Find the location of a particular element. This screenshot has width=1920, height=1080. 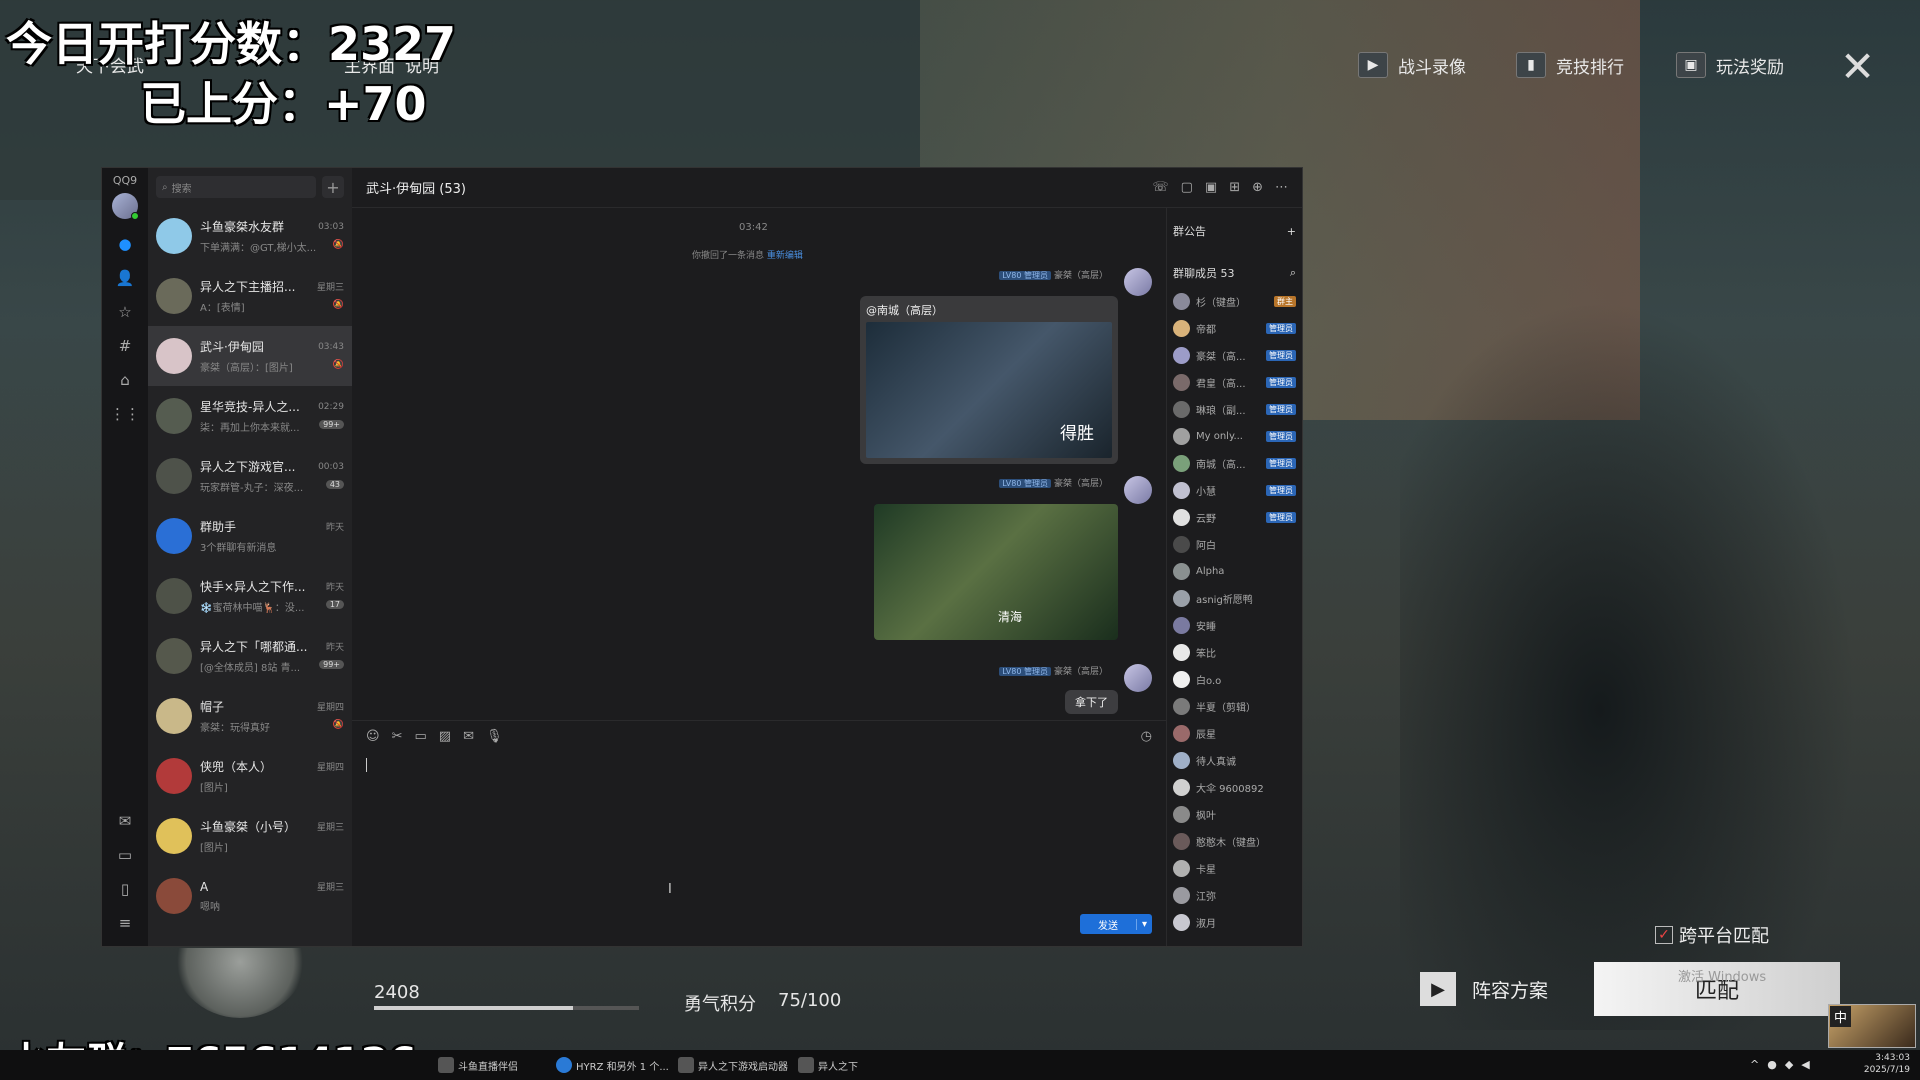

text-bubble: 拿下了 is located at coordinates (1091, 702).